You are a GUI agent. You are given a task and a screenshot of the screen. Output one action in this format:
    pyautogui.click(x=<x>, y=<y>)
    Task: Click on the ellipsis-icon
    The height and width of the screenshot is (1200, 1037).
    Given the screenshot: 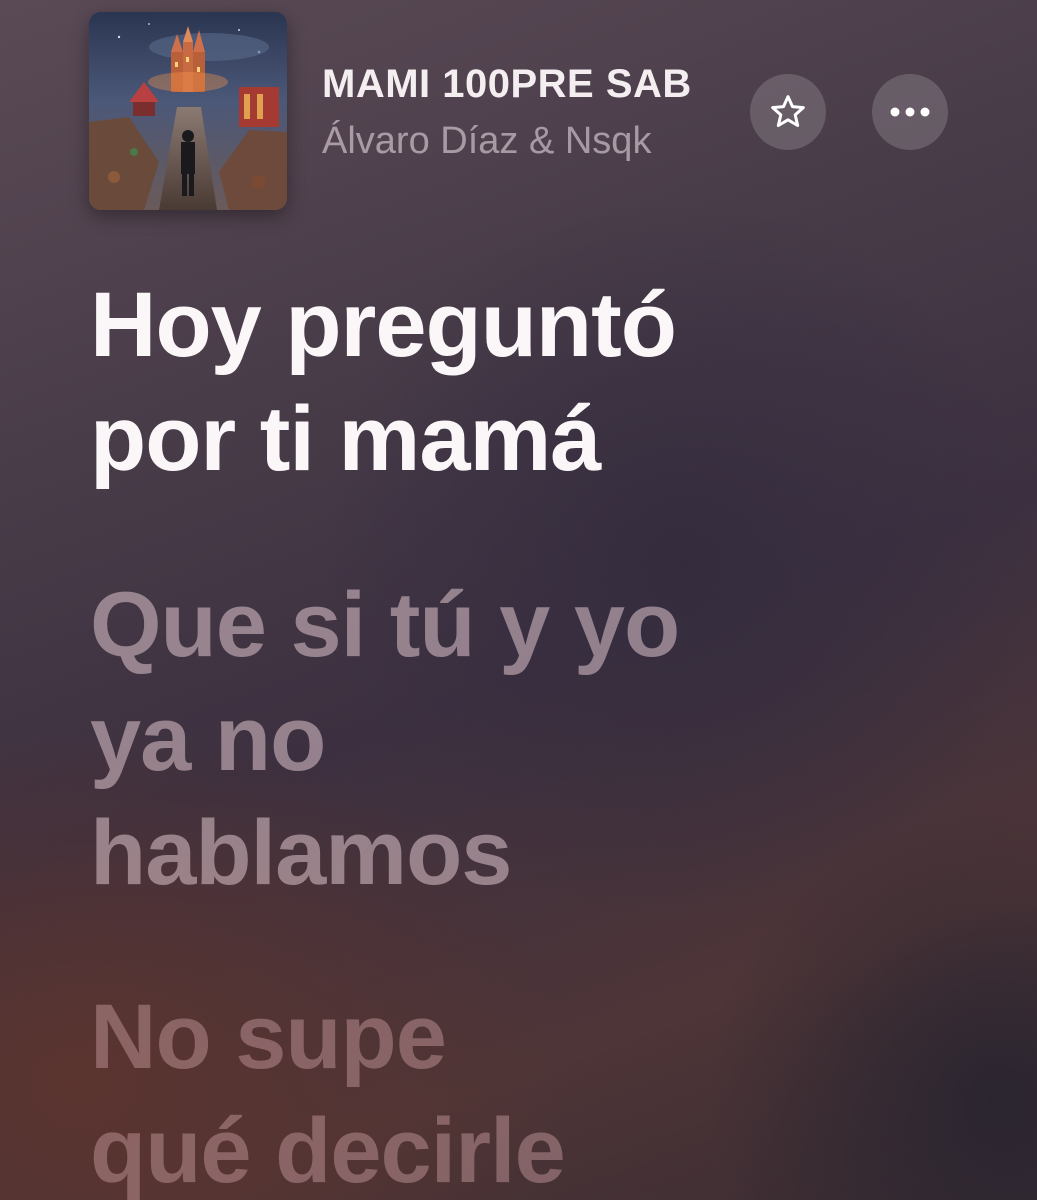 What is the action you would take?
    pyautogui.click(x=910, y=112)
    